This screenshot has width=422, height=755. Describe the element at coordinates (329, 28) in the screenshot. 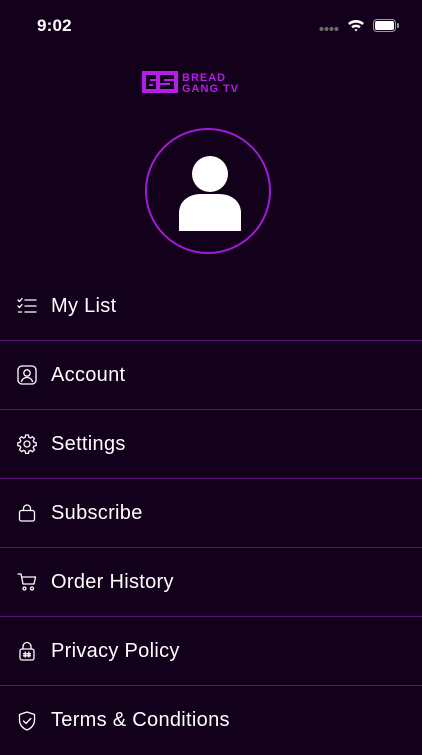

I see `signal-dots-icon` at that location.